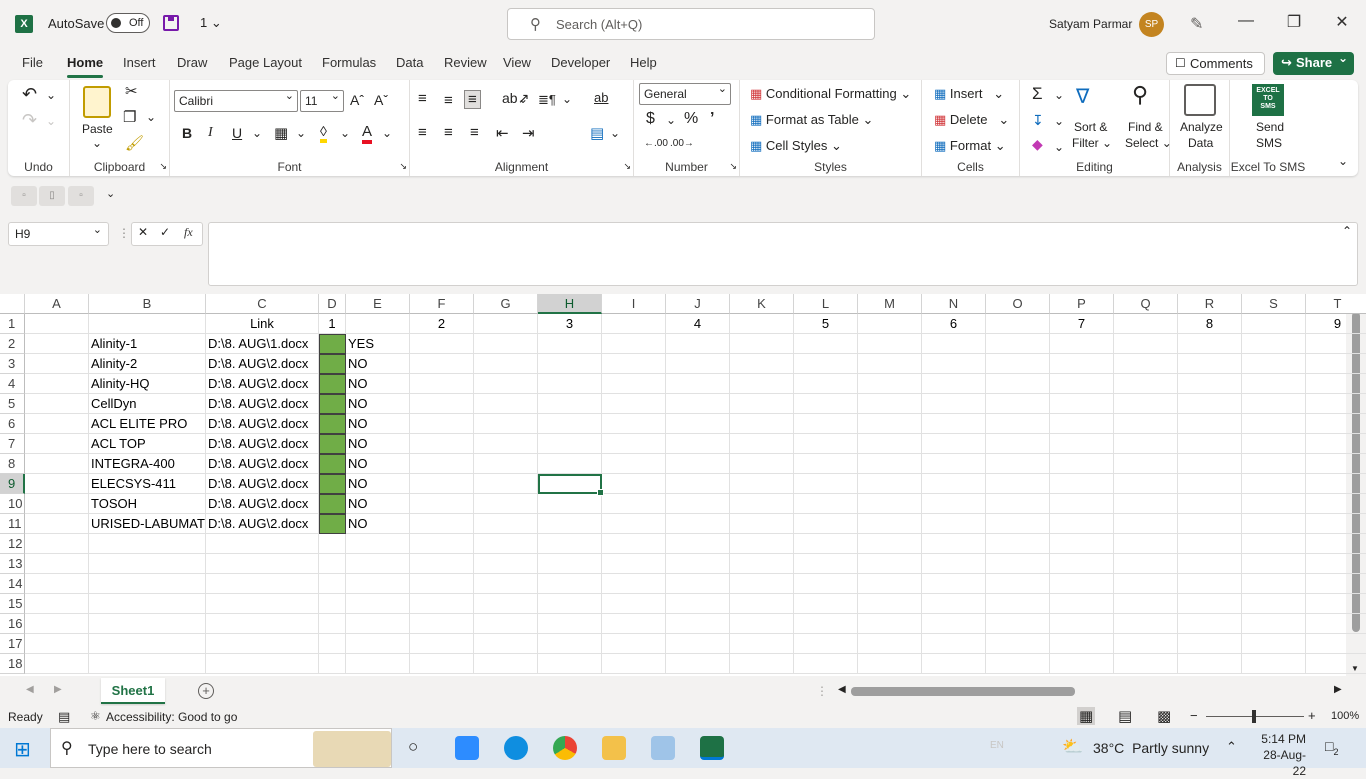 This screenshot has width=1366, height=779. What do you see at coordinates (1274, 464) in the screenshot?
I see `cell-s8` at bounding box center [1274, 464].